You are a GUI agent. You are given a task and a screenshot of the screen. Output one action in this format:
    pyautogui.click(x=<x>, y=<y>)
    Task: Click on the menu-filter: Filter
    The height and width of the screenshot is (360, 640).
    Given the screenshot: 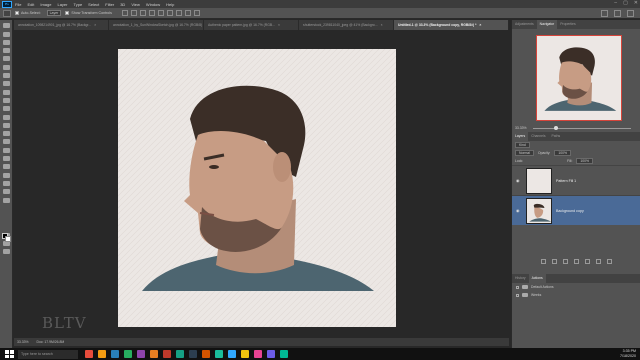 What is the action you would take?
    pyautogui.click(x=109, y=4)
    